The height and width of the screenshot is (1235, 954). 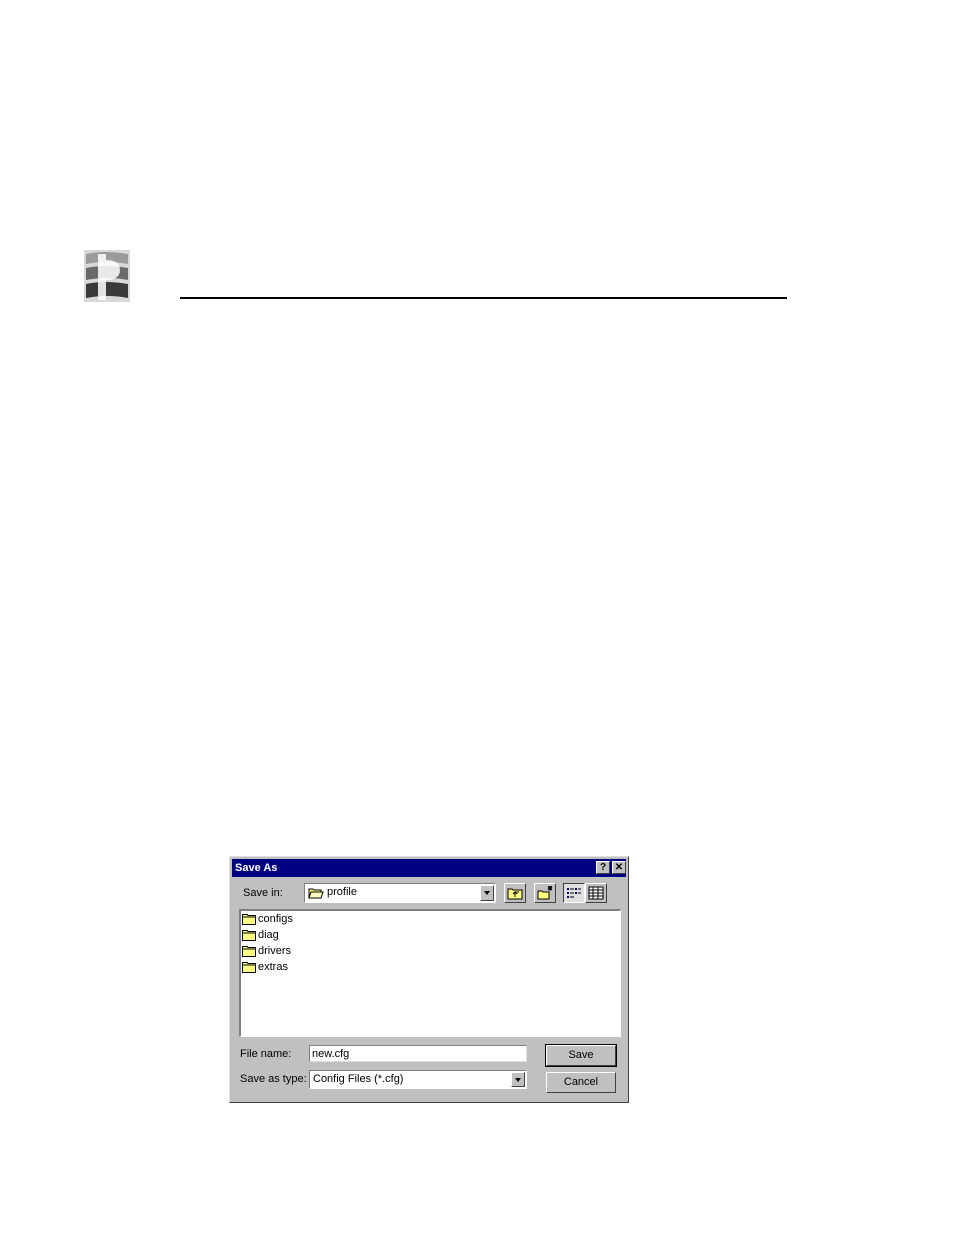 I want to click on list-view-button, so click(x=574, y=893).